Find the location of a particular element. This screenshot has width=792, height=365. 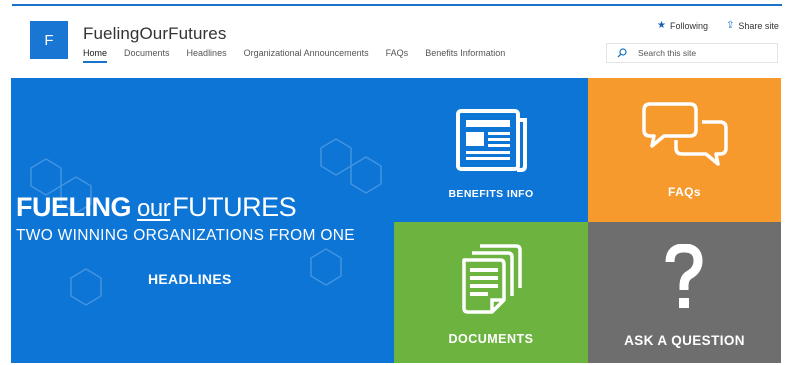

search-input is located at coordinates (703, 53).